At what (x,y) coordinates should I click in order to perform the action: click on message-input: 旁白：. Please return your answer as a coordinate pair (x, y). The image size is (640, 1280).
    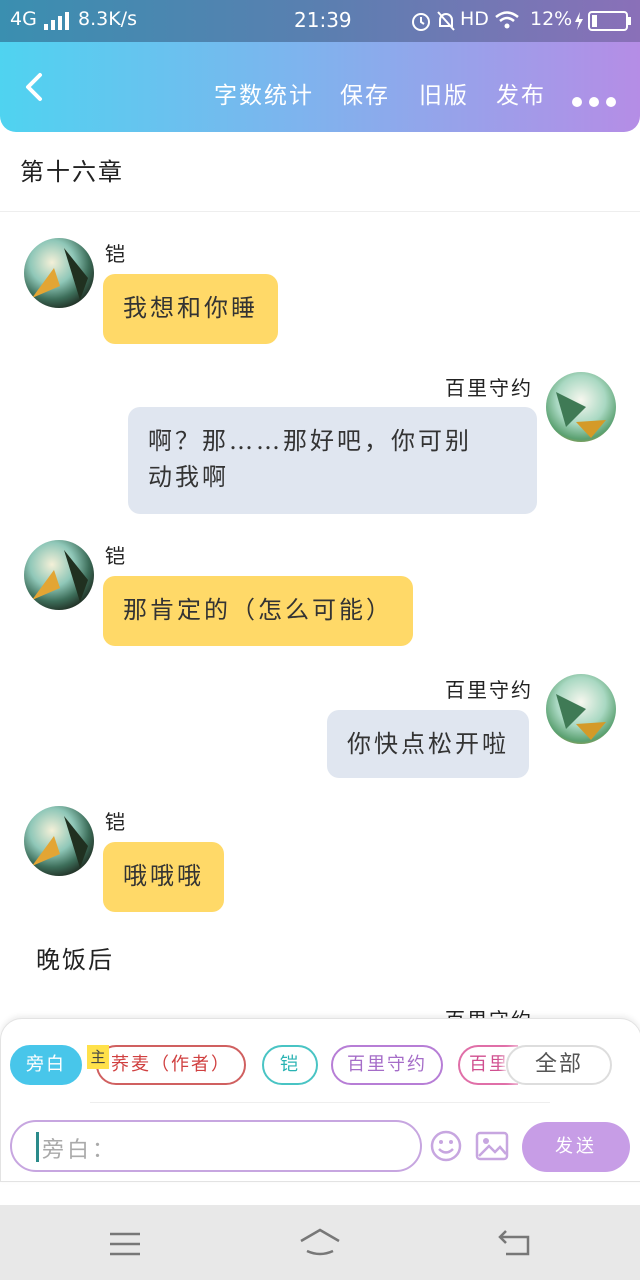
    Looking at the image, I should click on (216, 1146).